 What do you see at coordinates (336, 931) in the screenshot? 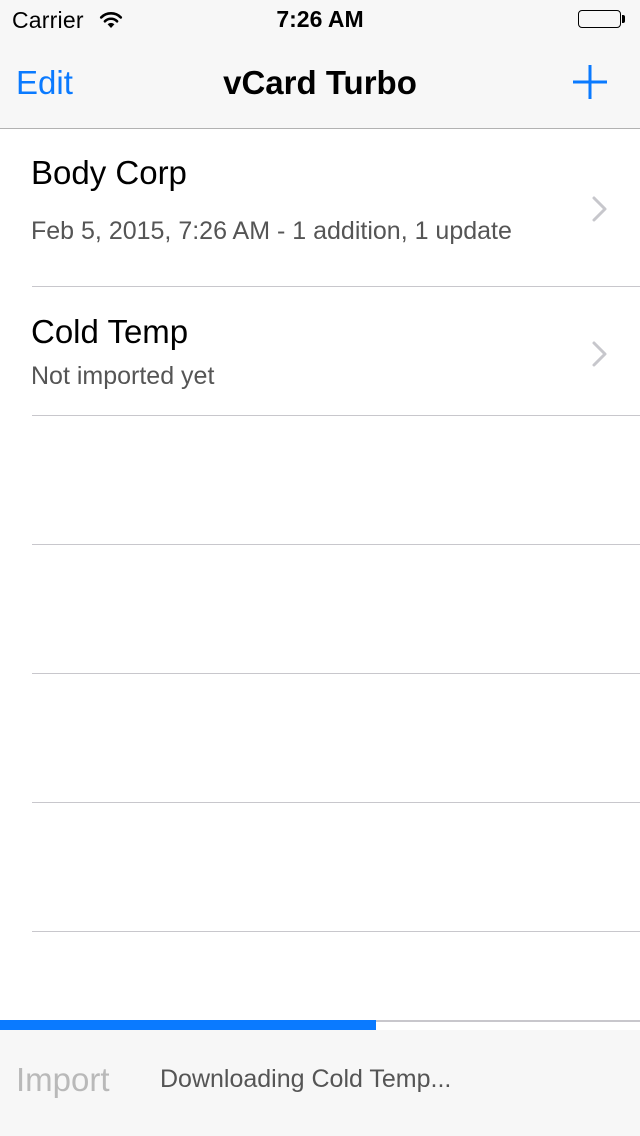
I see `separator` at bounding box center [336, 931].